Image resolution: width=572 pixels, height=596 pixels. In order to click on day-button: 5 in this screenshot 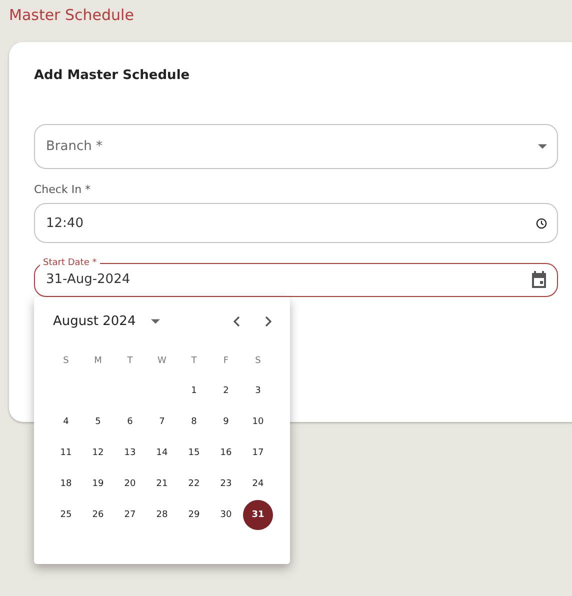, I will do `click(98, 422)`.